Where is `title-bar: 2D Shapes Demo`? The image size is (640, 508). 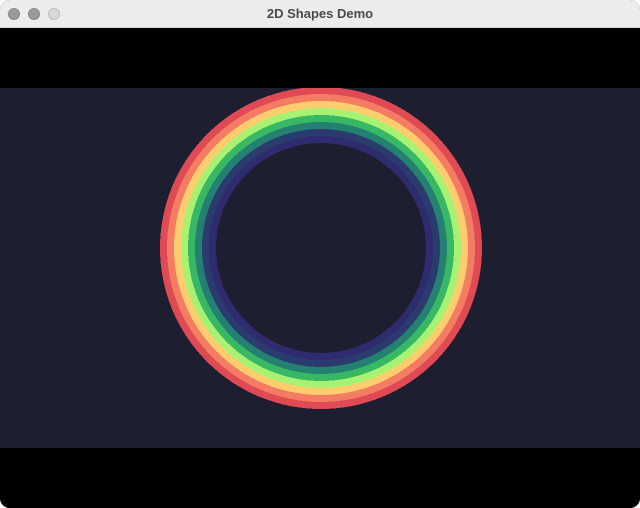
title-bar: 2D Shapes Demo is located at coordinates (320, 14).